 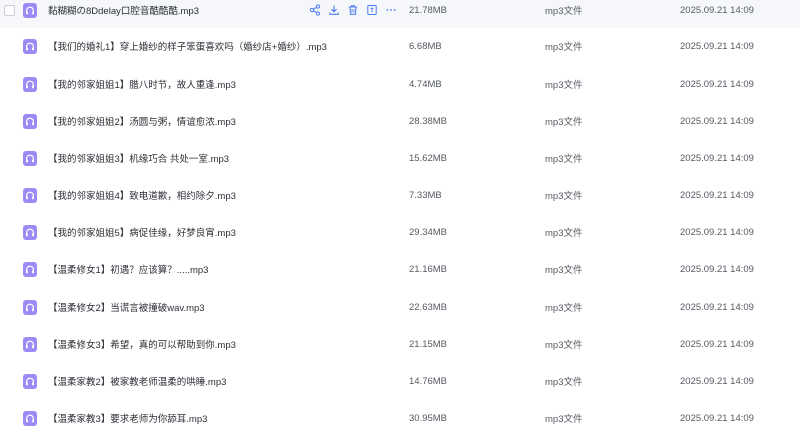 What do you see at coordinates (428, 344) in the screenshot?
I see `file-size: 21.15MB` at bounding box center [428, 344].